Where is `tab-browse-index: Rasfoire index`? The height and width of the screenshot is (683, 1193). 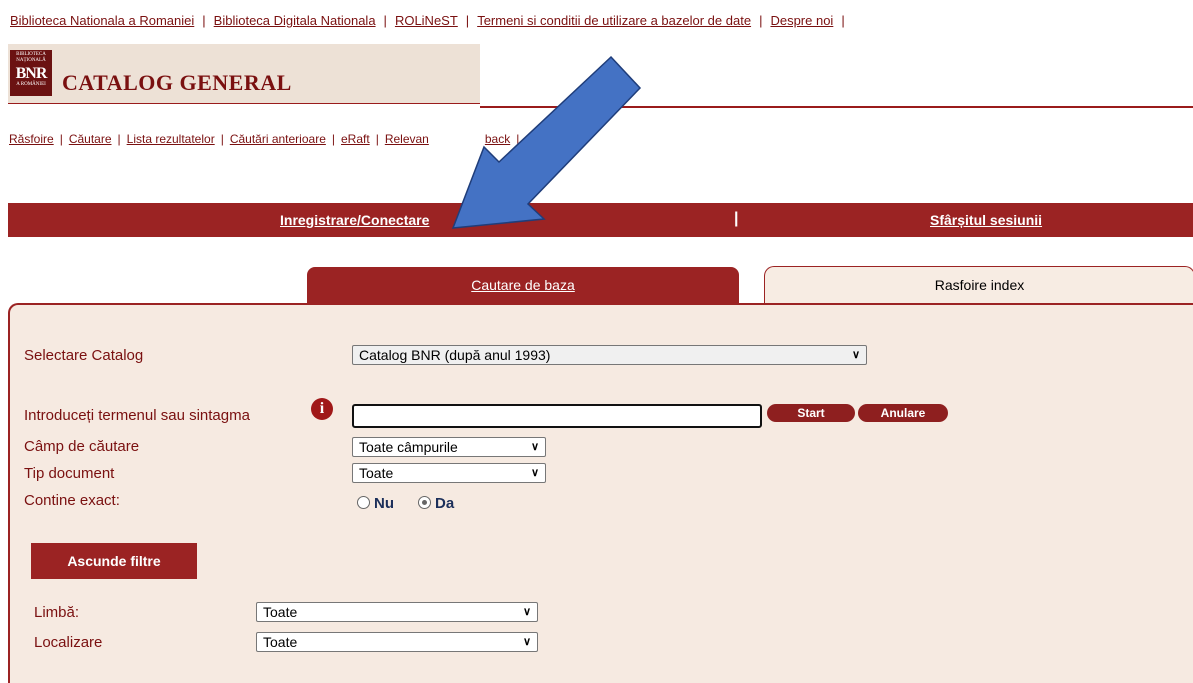 tab-browse-index: Rasfoire index is located at coordinates (978, 284).